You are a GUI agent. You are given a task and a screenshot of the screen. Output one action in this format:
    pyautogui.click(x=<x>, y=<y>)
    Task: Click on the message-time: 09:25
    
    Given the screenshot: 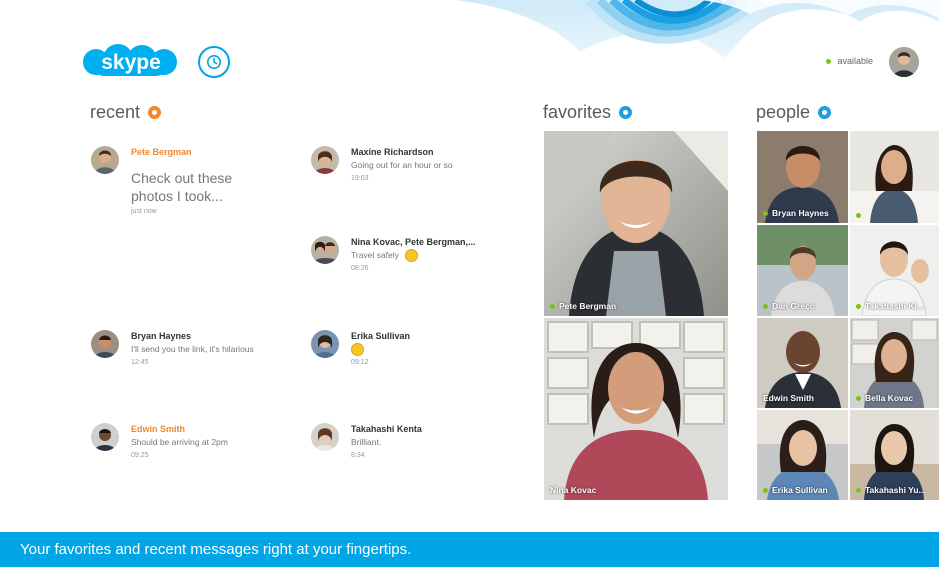 What is the action you would take?
    pyautogui.click(x=140, y=455)
    